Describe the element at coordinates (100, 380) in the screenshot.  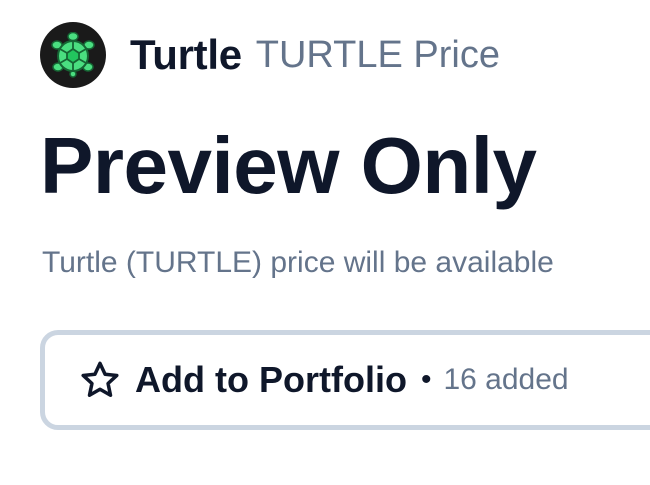
I see `star-icon` at that location.